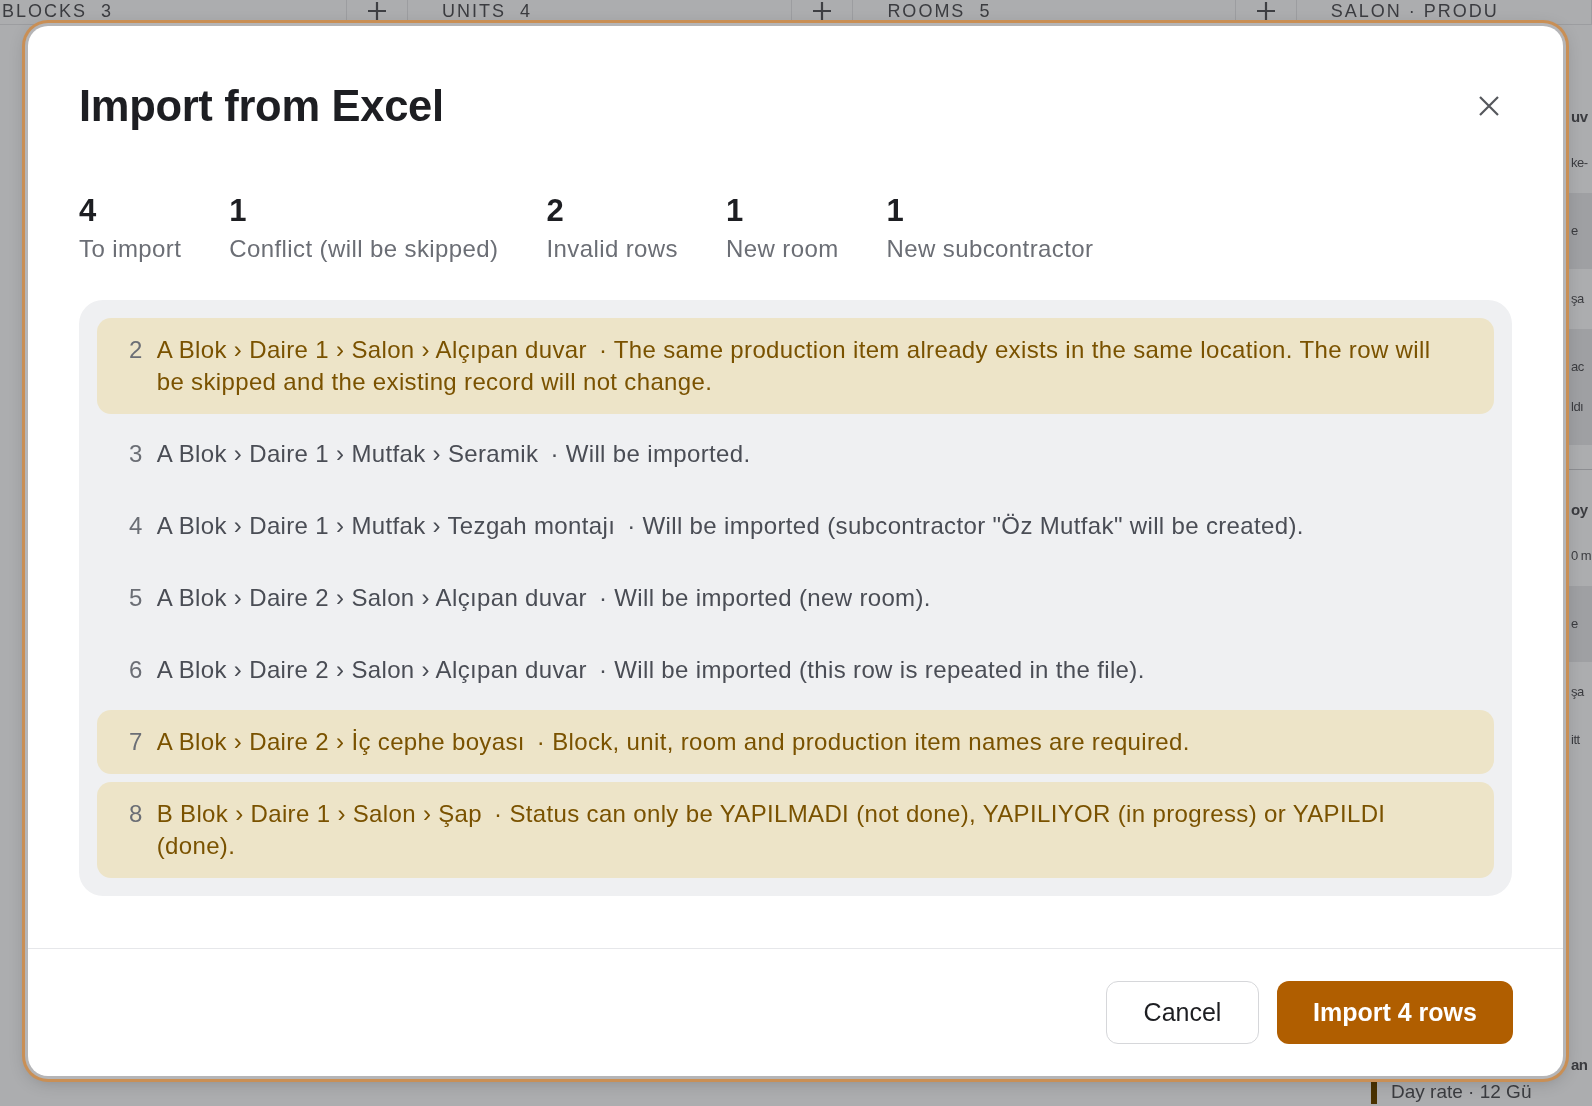  Describe the element at coordinates (794, 366) in the screenshot. I see `row-text: A Blok › Daire 1 › Salon › Alçıpan duvar · The same production item already exists in the same location. The row will be skipped and the existing record will not change.` at that location.